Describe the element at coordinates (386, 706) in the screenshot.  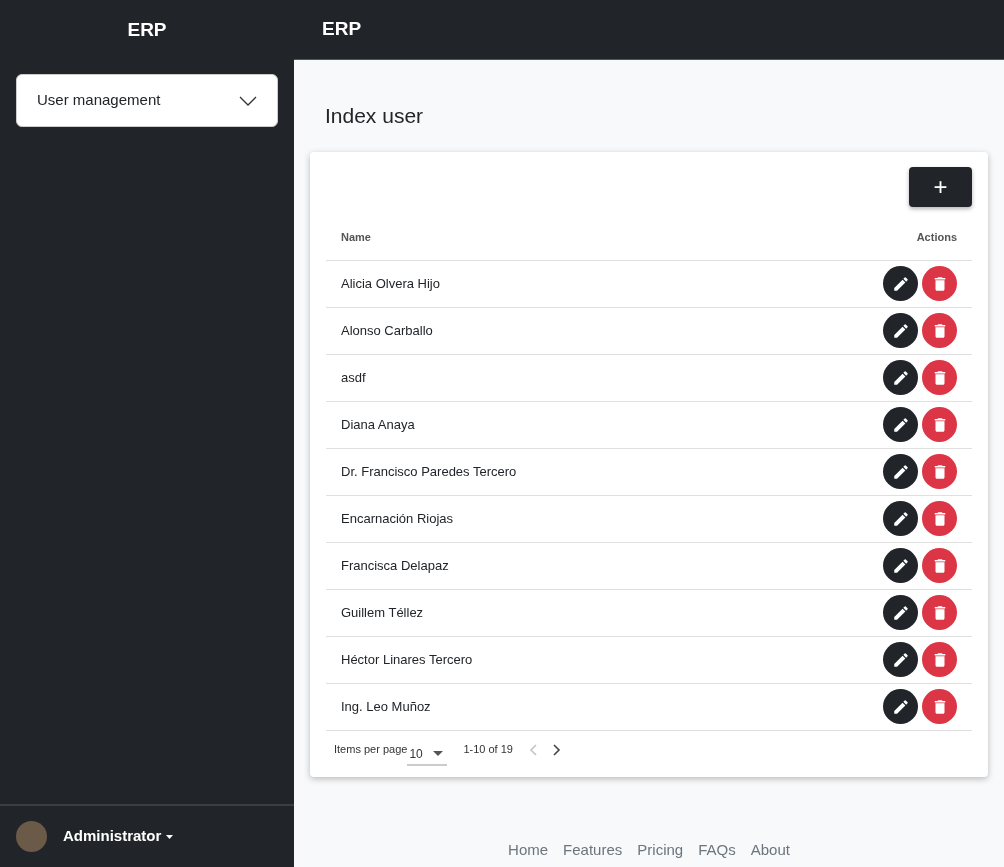
I see `table-cell-text: Ing. Leo Muñoz` at that location.